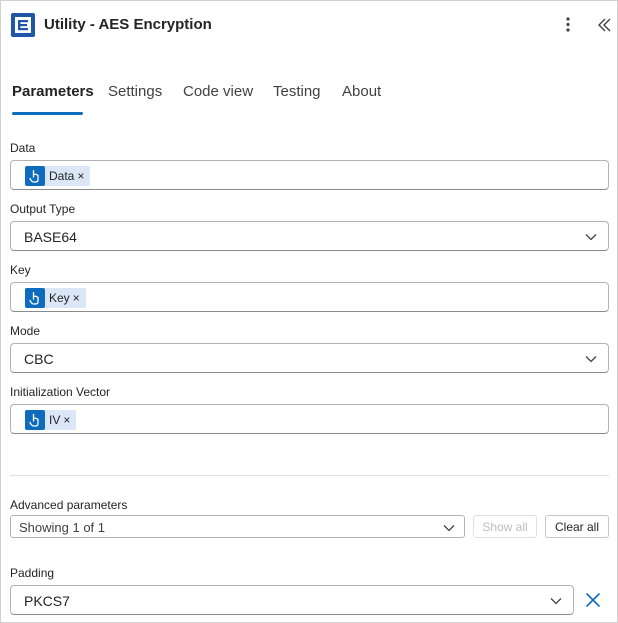 The image size is (618, 623). I want to click on more-vertical-icon, so click(568, 24).